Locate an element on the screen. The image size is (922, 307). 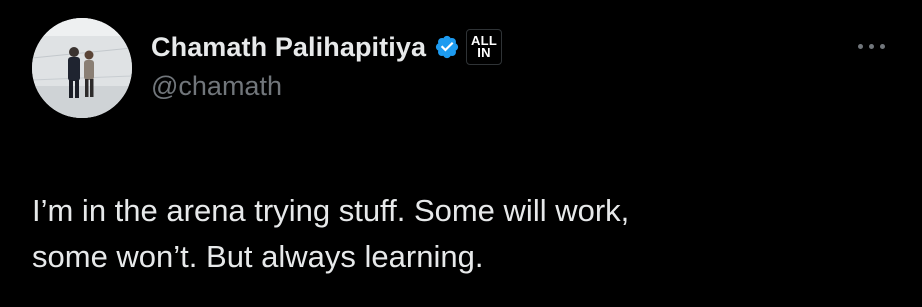
verified-badge-icon is located at coordinates (447, 47).